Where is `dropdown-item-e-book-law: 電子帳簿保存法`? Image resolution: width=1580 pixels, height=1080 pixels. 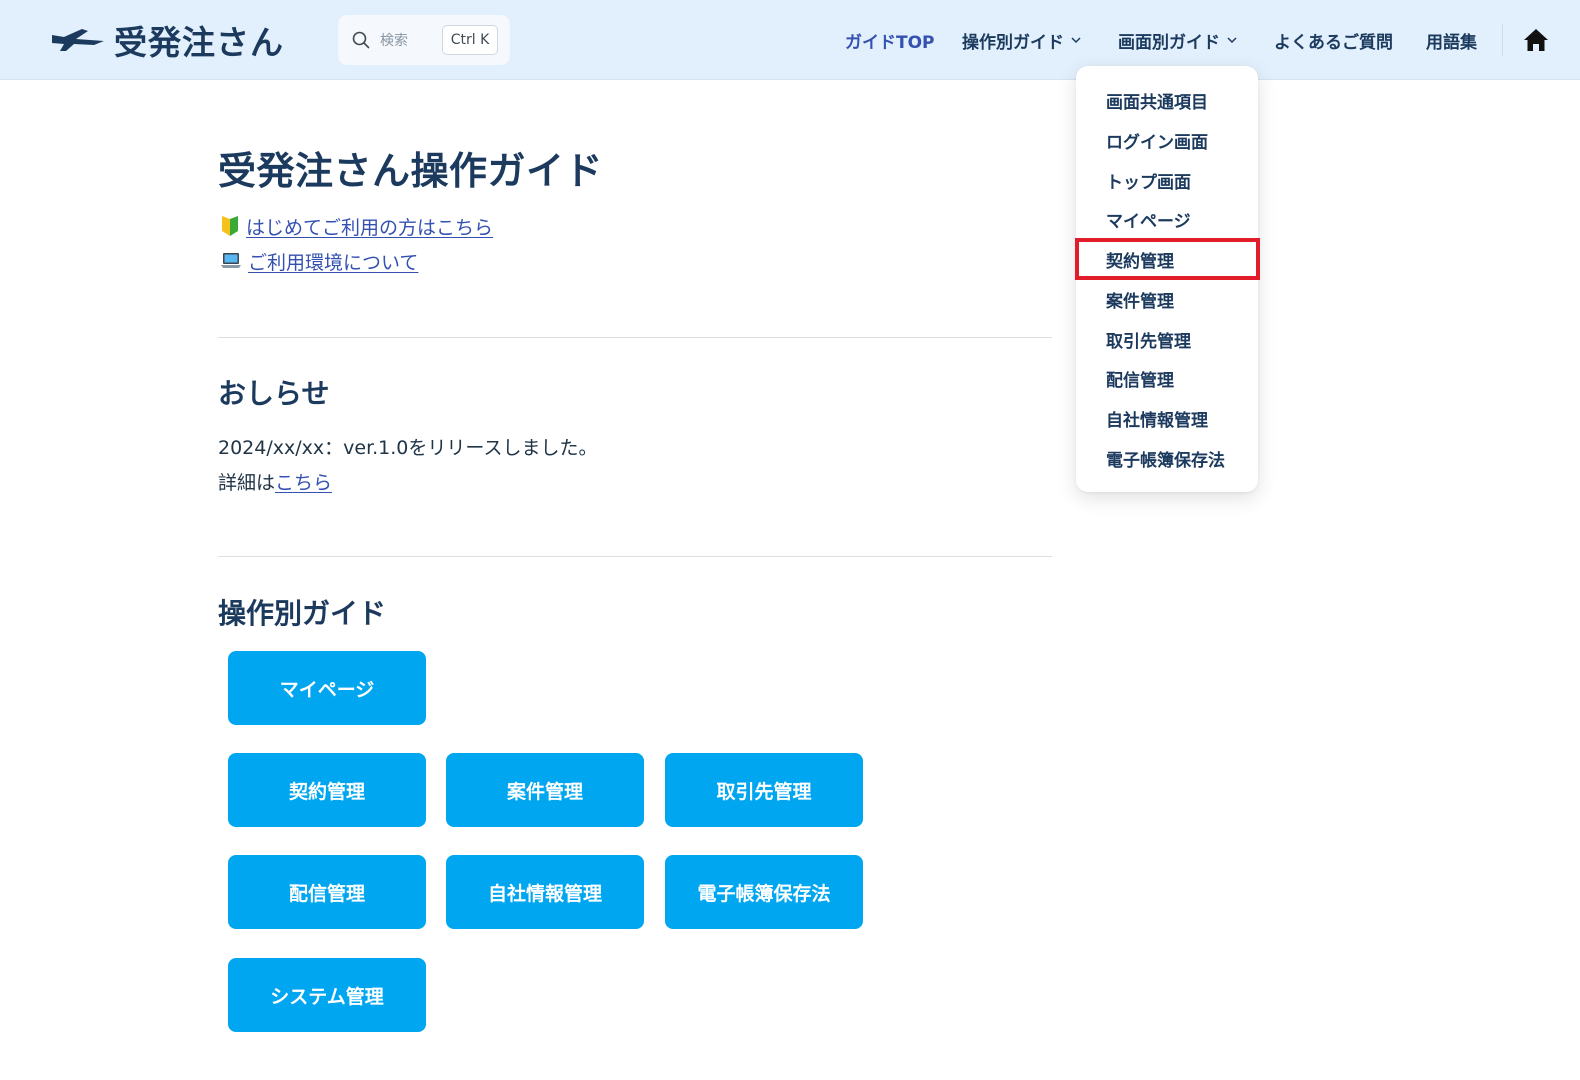 dropdown-item-e-book-law: 電子帳簿保存法 is located at coordinates (1165, 458).